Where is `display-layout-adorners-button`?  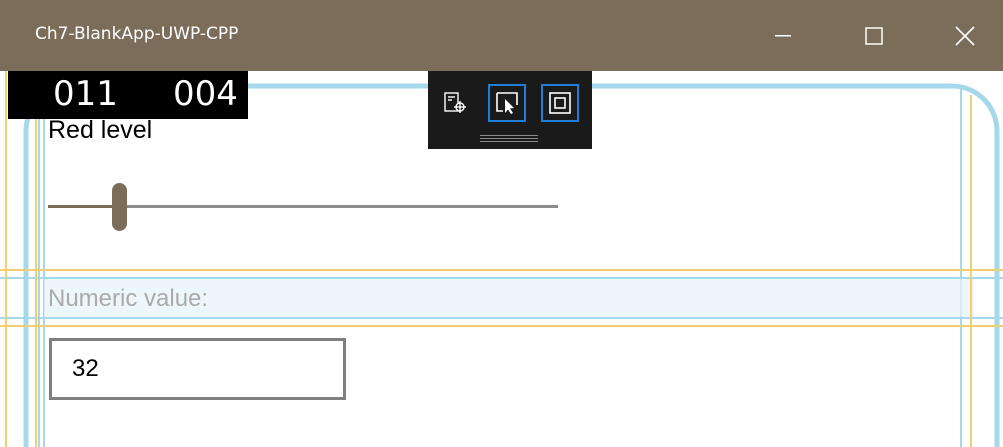
display-layout-adorners-button is located at coordinates (560, 103).